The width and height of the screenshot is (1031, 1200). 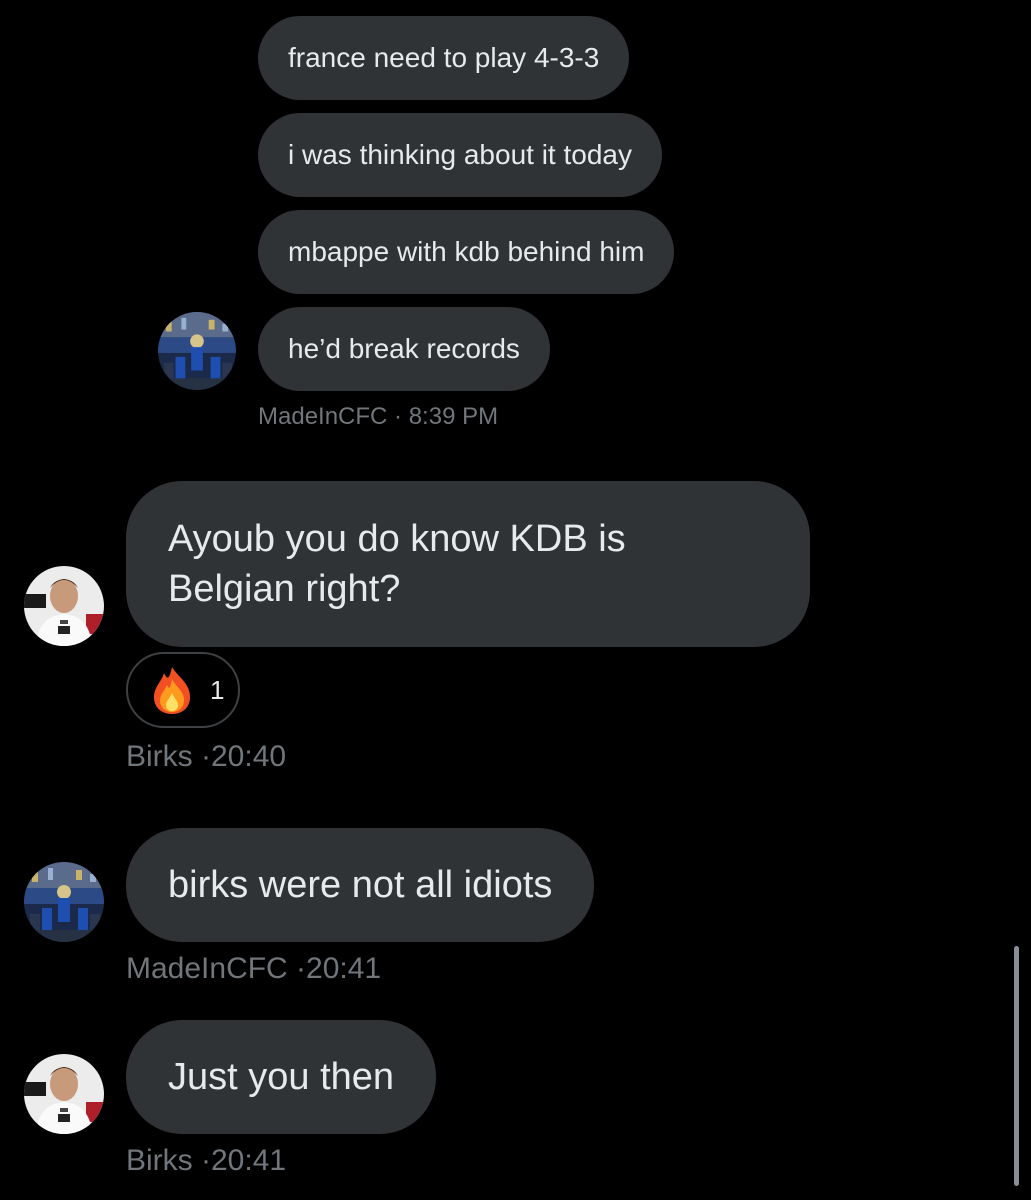 What do you see at coordinates (217, 689) in the screenshot?
I see `reaction-count: 1` at bounding box center [217, 689].